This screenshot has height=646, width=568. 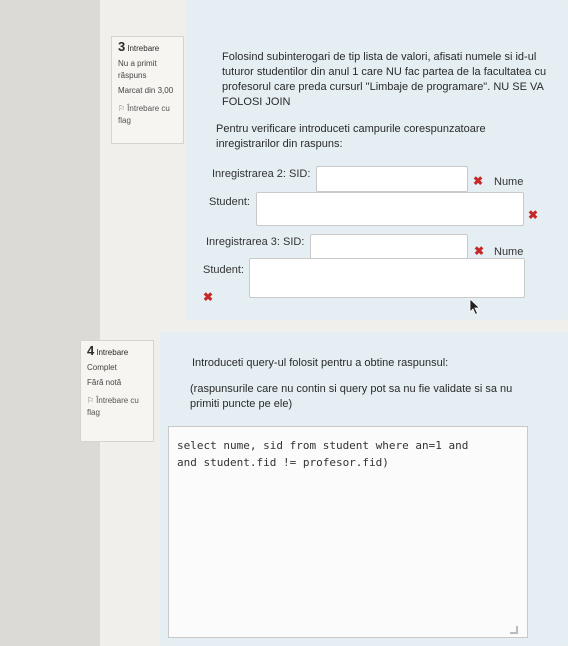 What do you see at coordinates (91, 350) in the screenshot?
I see `question-4-number: 4` at bounding box center [91, 350].